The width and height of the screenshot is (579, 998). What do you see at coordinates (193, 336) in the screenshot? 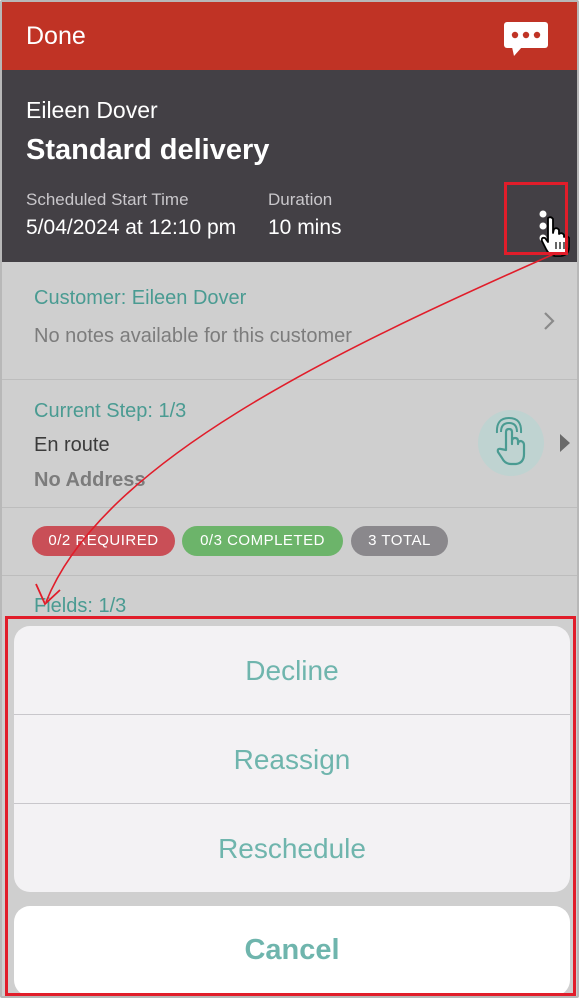
I see `customer-notes: No notes available for this customer` at bounding box center [193, 336].